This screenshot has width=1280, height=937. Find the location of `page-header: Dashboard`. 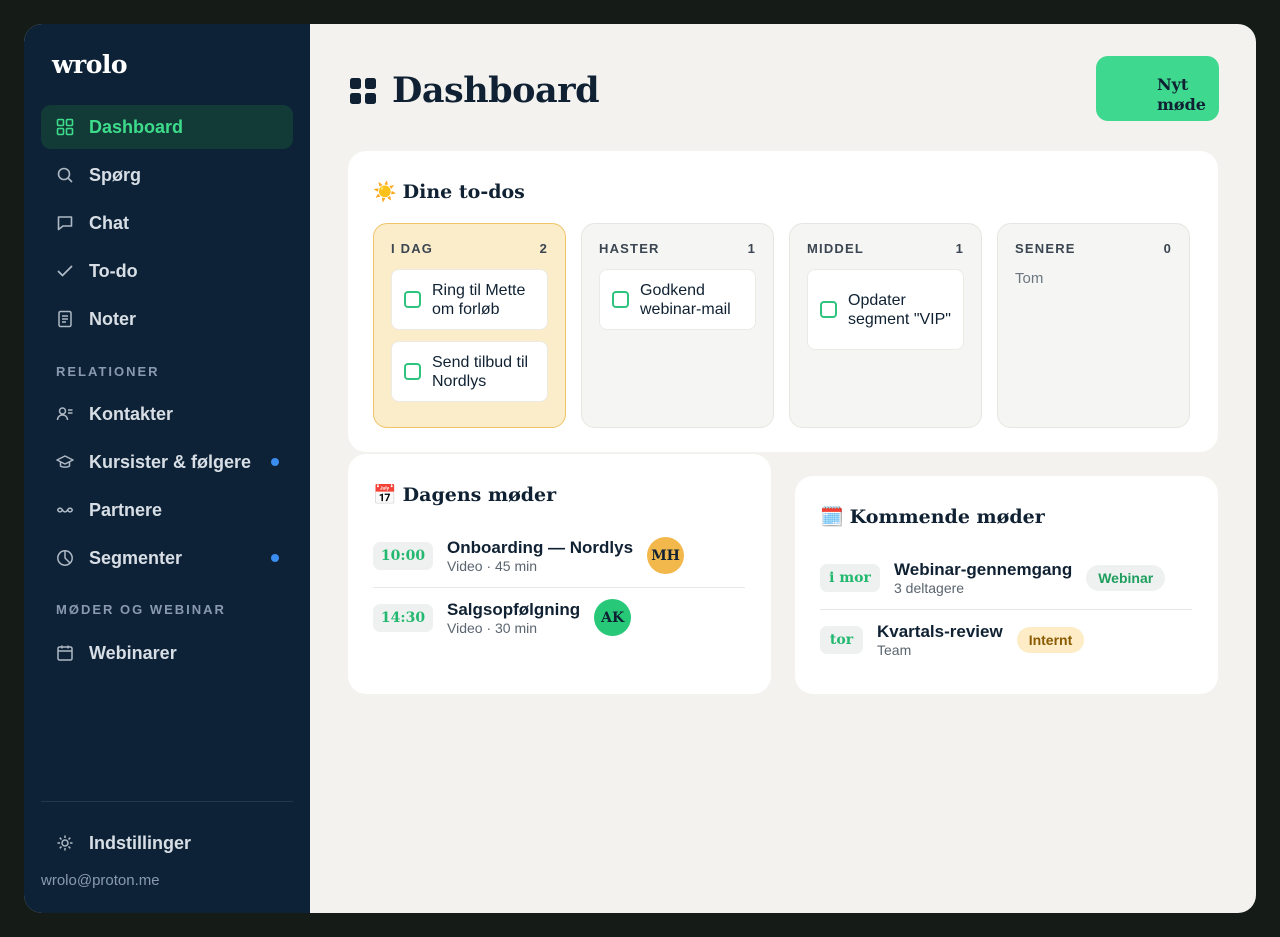

page-header: Dashboard is located at coordinates (475, 90).